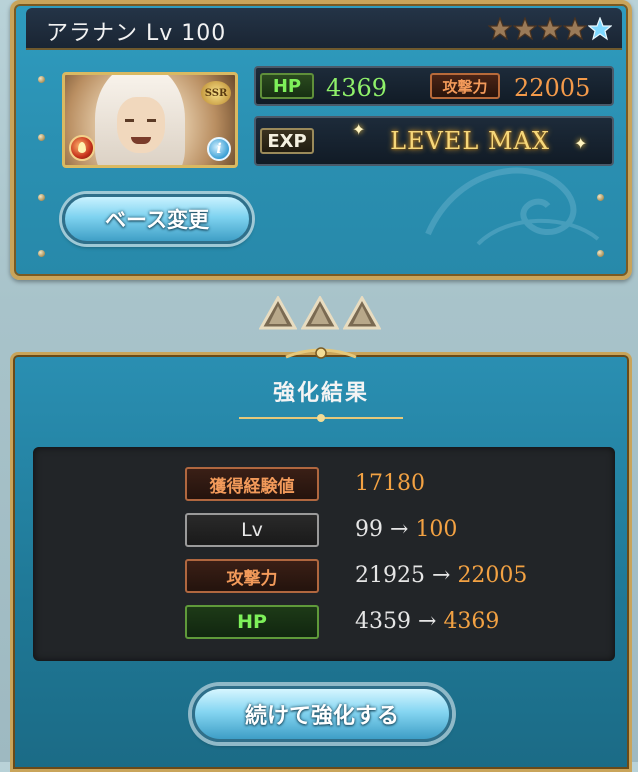  What do you see at coordinates (82, 148) in the screenshot?
I see `fire-element-icon` at bounding box center [82, 148].